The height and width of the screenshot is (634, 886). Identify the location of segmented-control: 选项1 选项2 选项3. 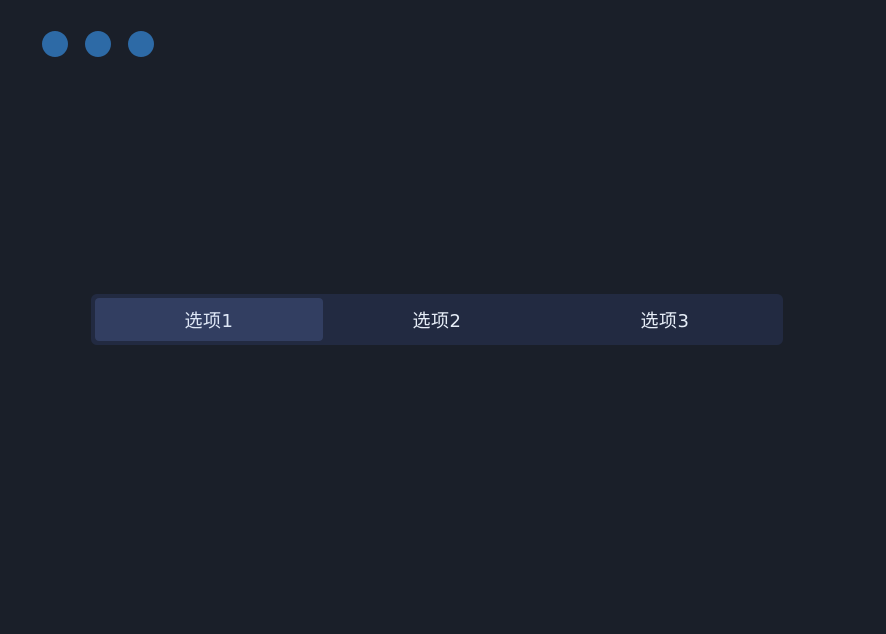
(437, 319).